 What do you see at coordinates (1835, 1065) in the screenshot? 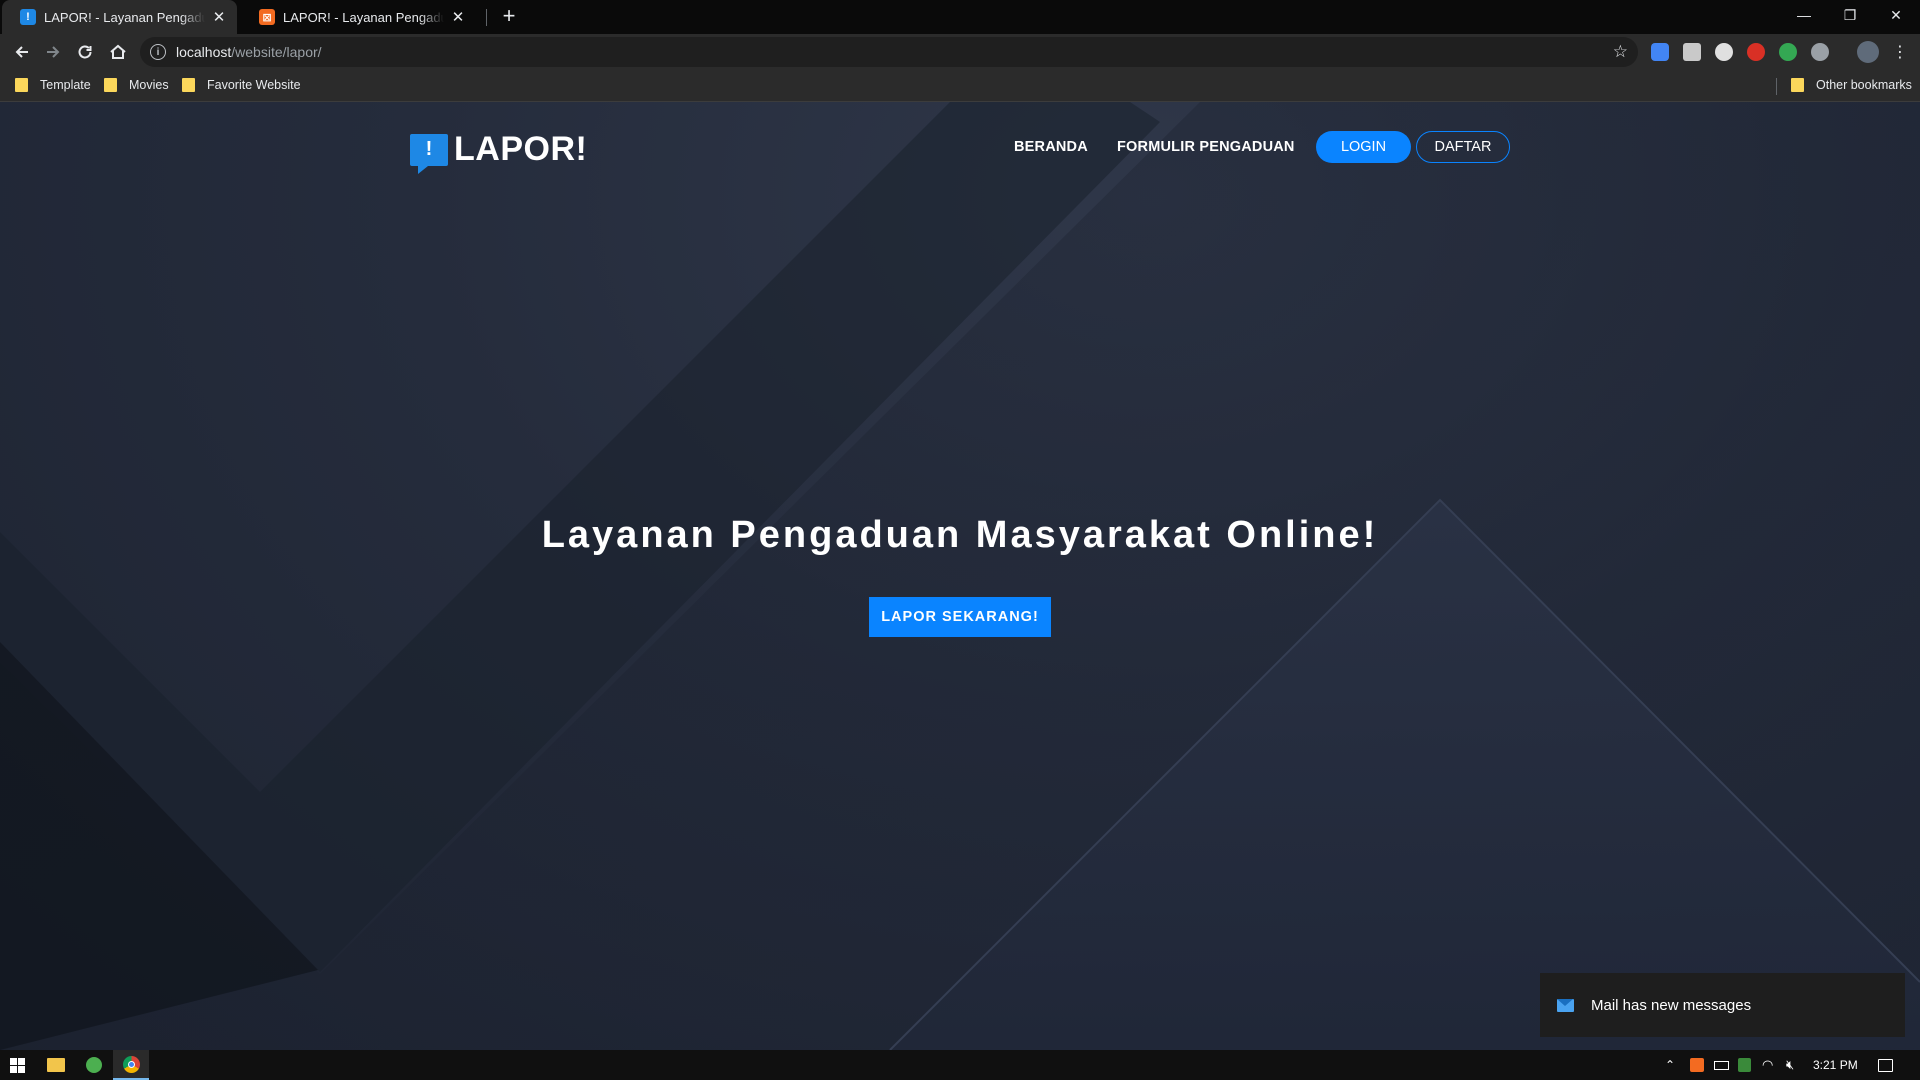
I see `clock: 3:21 PM` at bounding box center [1835, 1065].